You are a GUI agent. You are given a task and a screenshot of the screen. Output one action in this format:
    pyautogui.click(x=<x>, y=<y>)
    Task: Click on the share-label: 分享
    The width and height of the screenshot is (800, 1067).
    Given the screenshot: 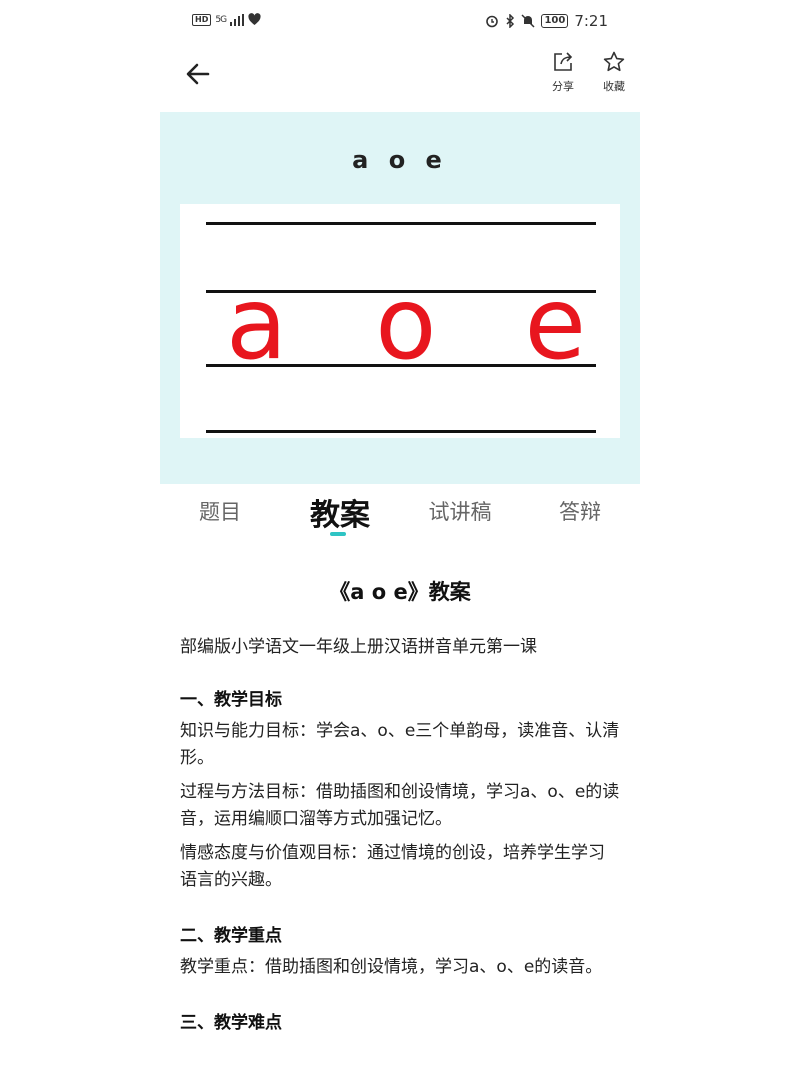 What is the action you would take?
    pyautogui.click(x=563, y=86)
    